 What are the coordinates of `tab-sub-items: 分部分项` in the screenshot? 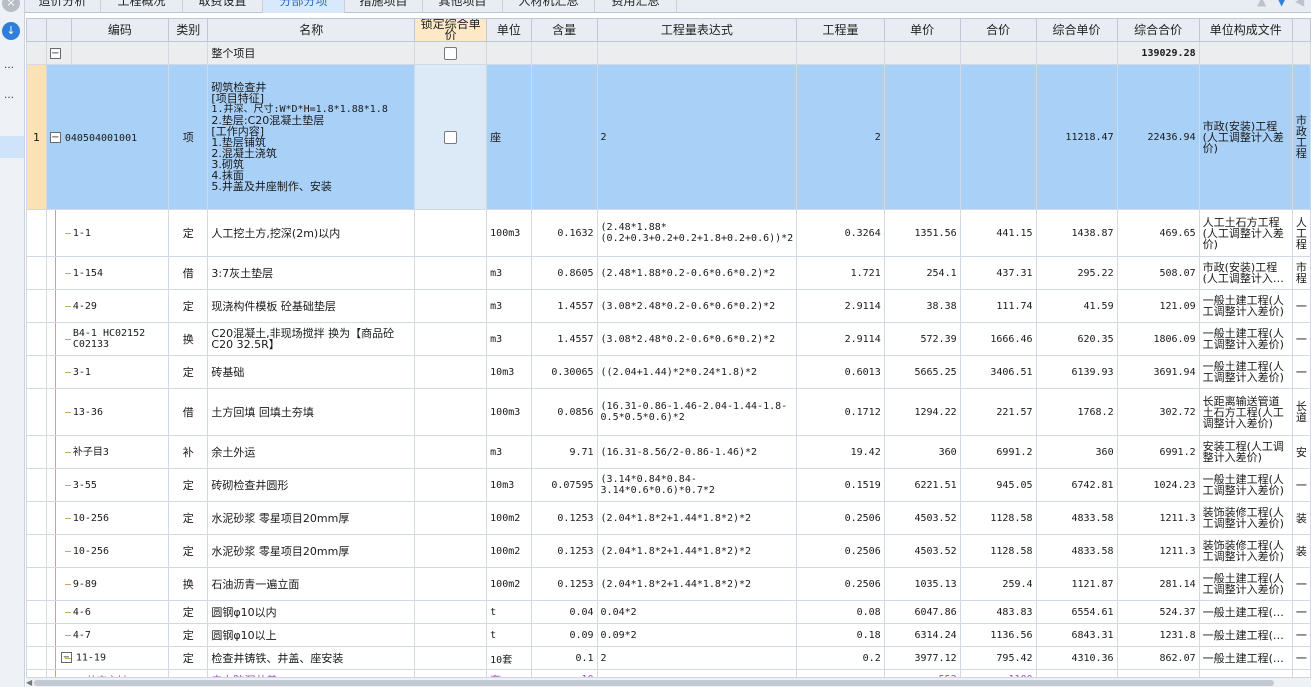 It's located at (304, 6).